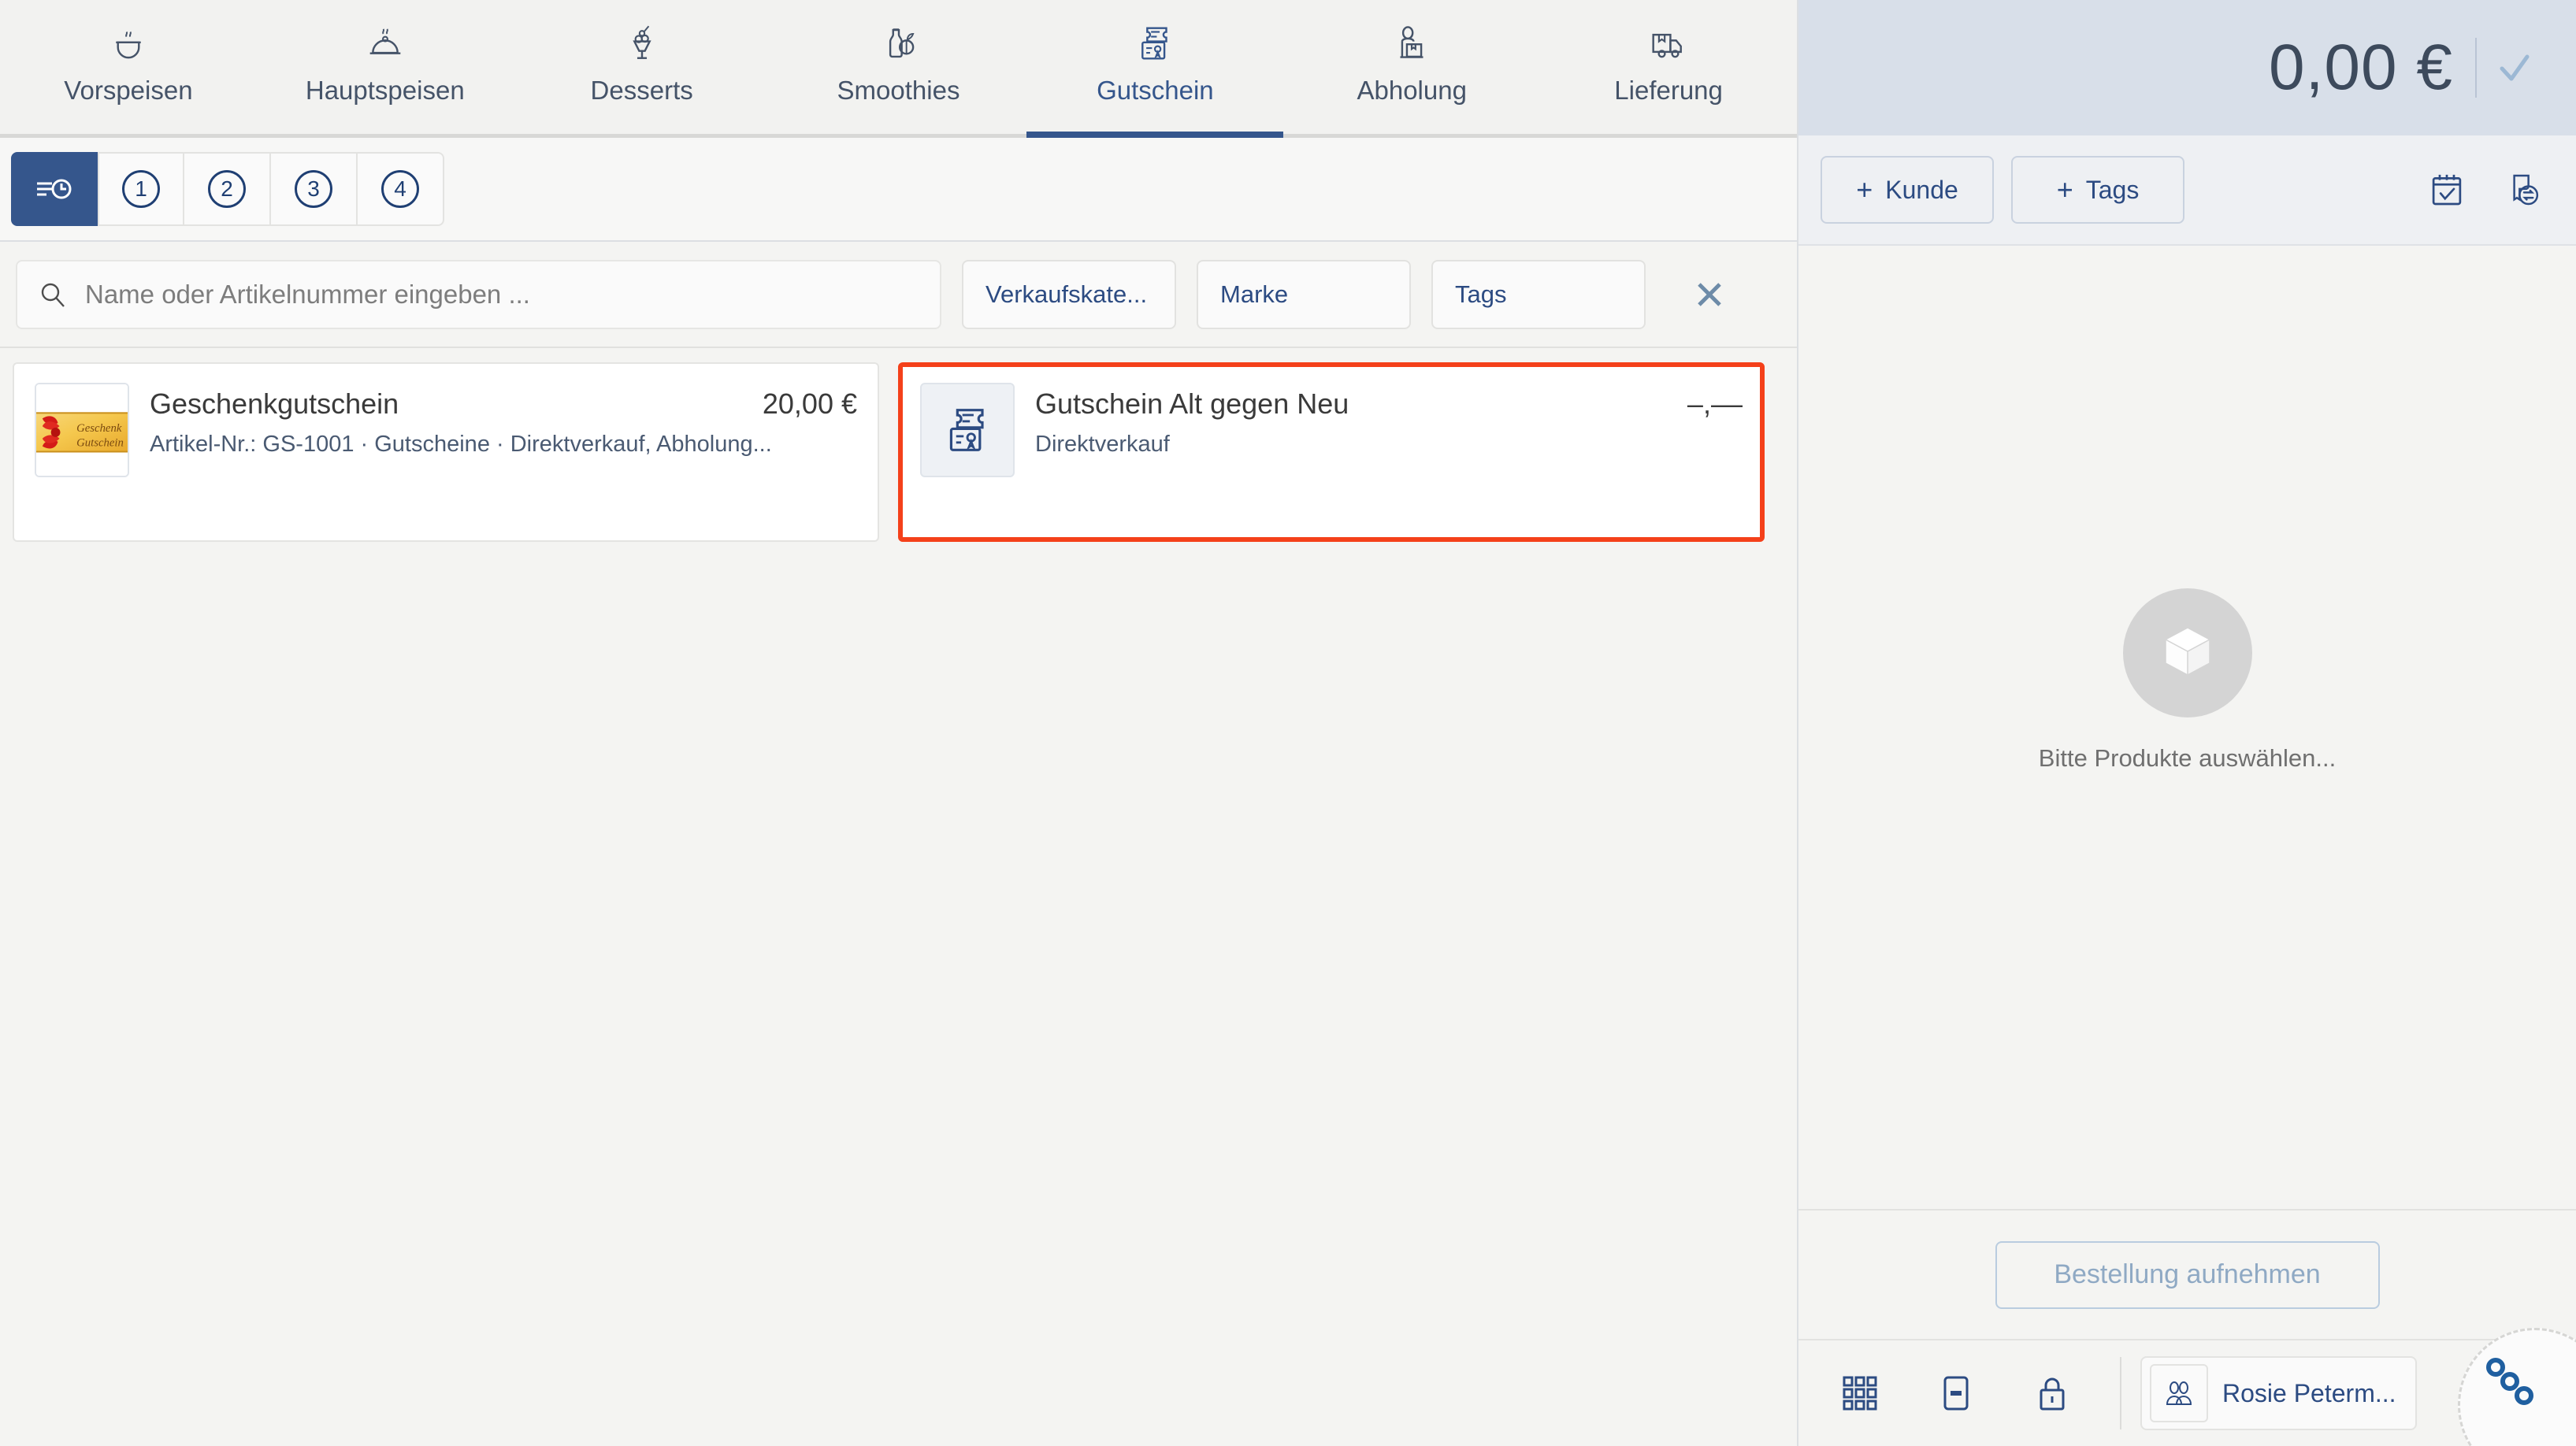 The width and height of the screenshot is (2576, 1446). What do you see at coordinates (128, 90) in the screenshot?
I see `tab-label: Vorspeisen` at bounding box center [128, 90].